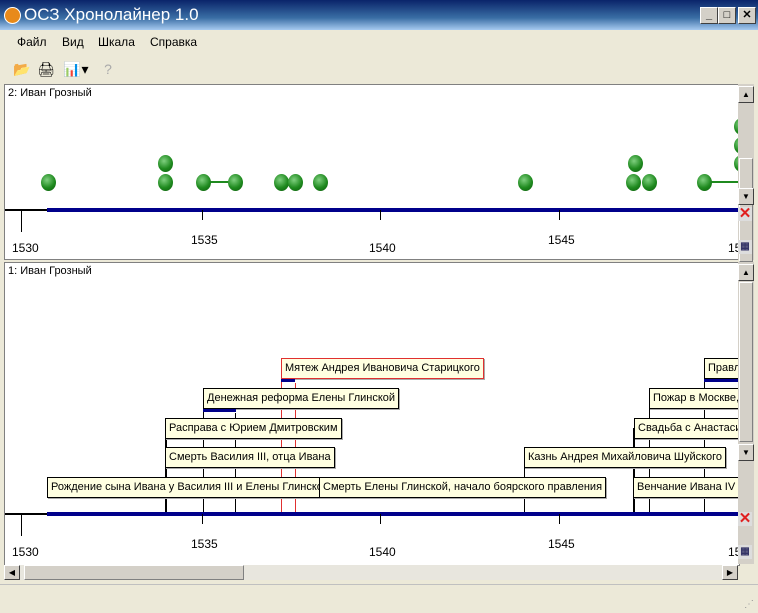  Describe the element at coordinates (709, 15) in the screenshot. I see `minimize-button: _` at that location.